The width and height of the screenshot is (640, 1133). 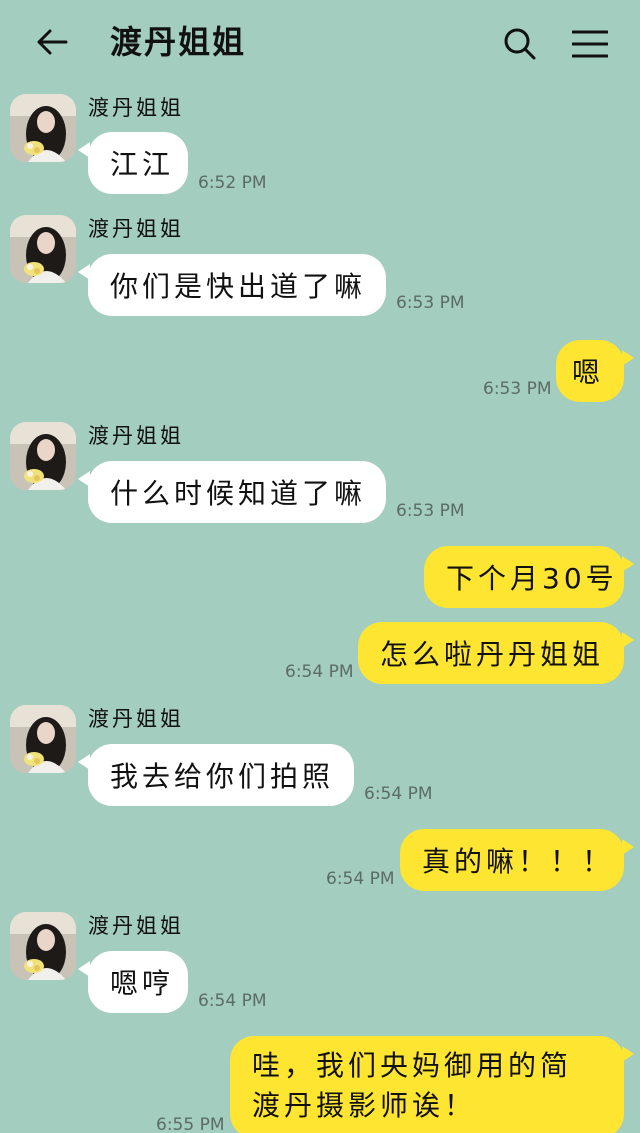 I want to click on message-bubble-outgoing: 下个月30号, so click(x=529, y=577).